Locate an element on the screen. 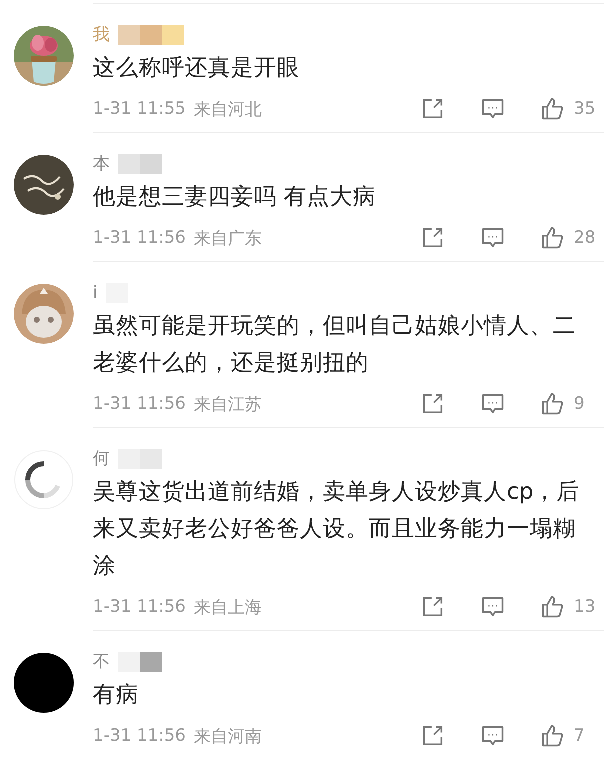 The height and width of the screenshot is (769, 604). like-count: 7 is located at coordinates (580, 736).